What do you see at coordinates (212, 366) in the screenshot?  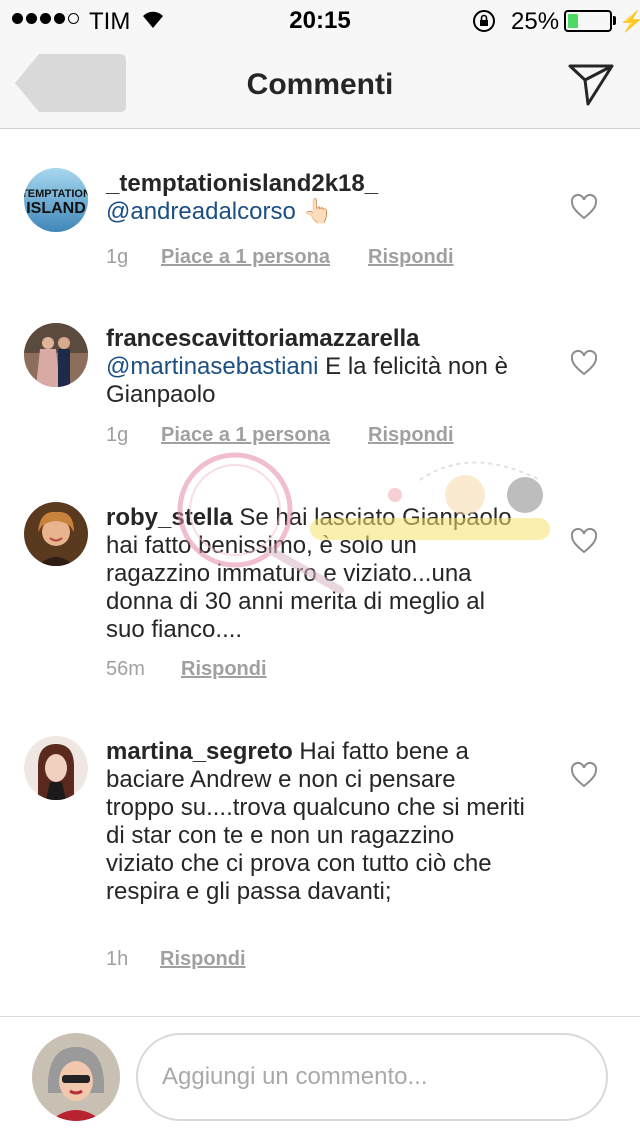 I see `comment-mention: @martinasebastiani` at bounding box center [212, 366].